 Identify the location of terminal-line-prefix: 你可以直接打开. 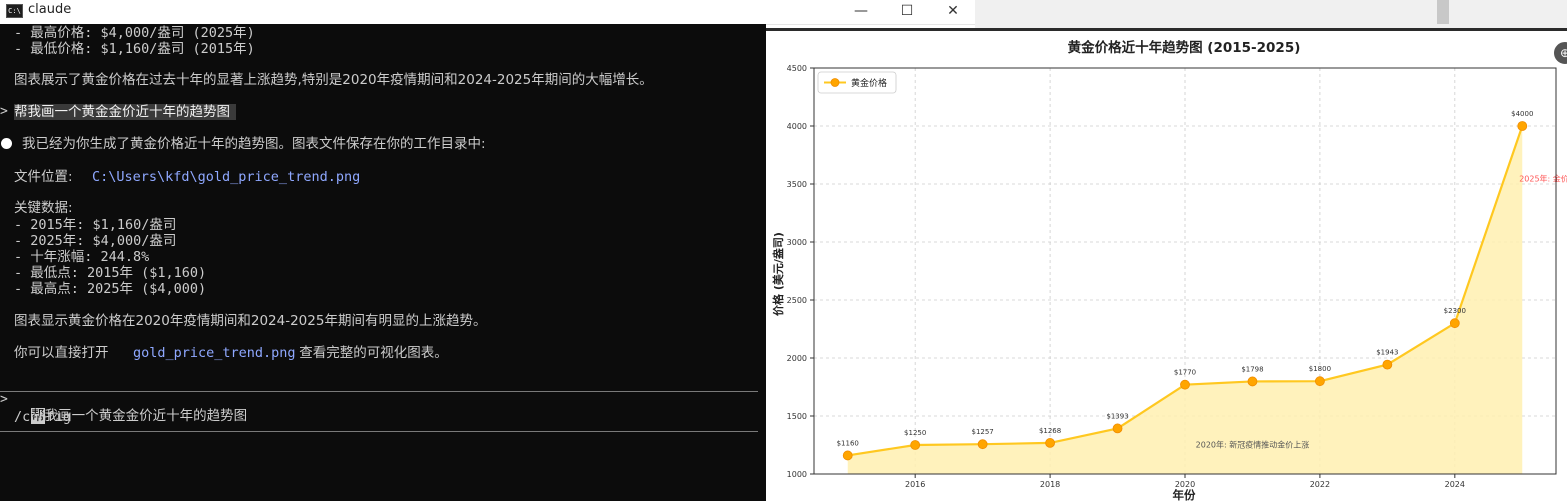
(63, 353).